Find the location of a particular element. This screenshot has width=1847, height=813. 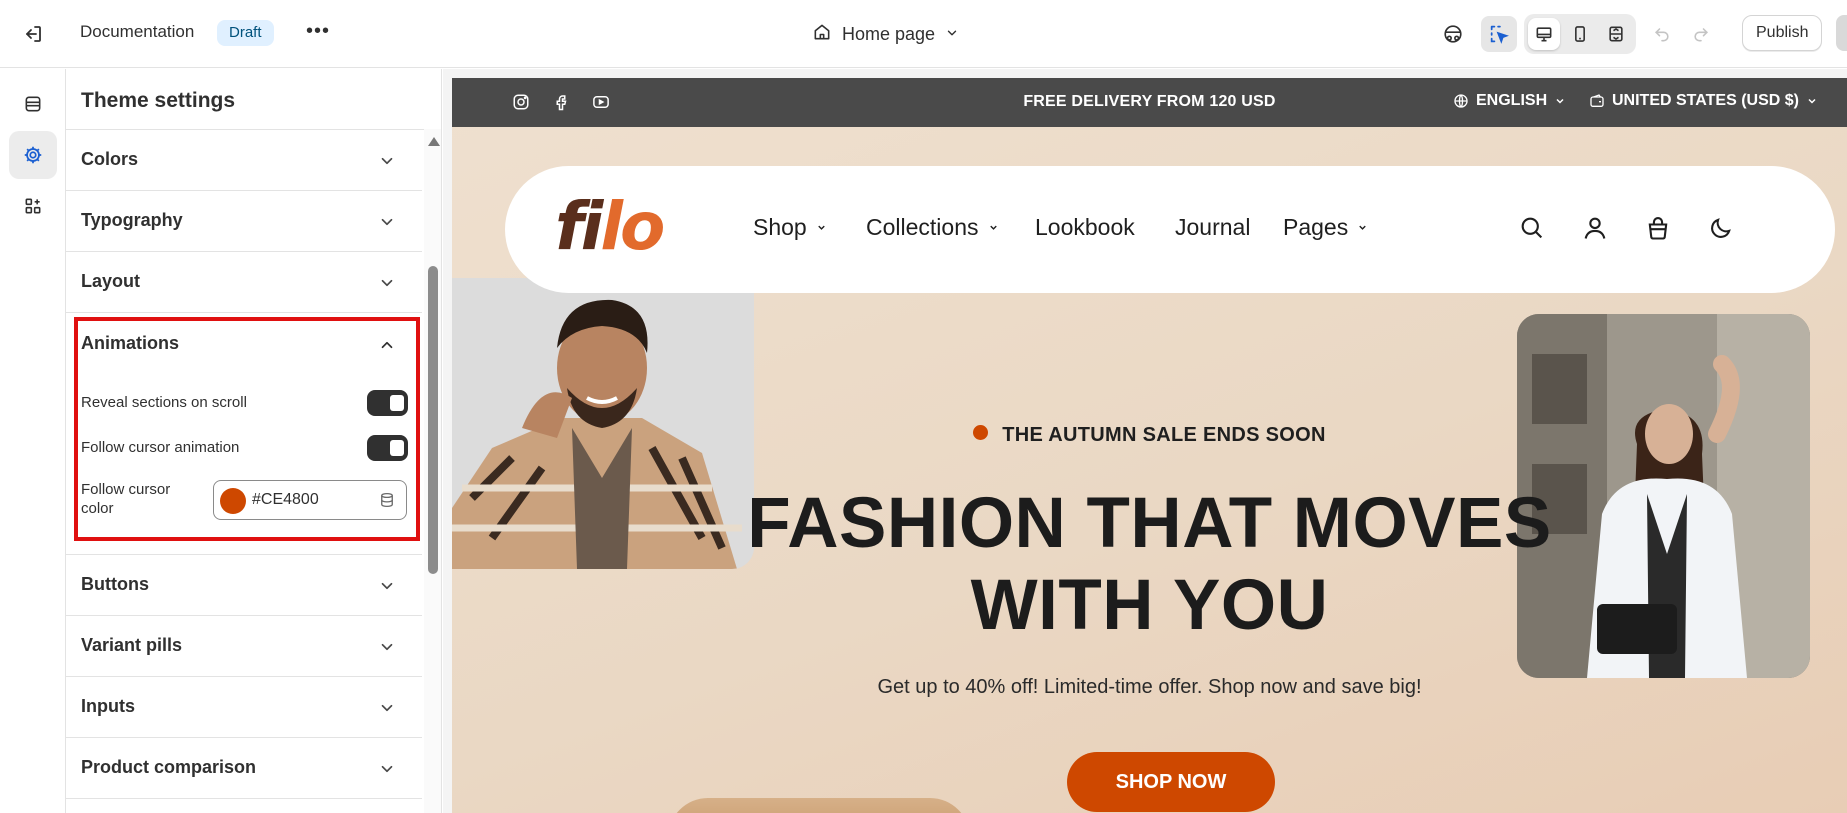

language-selector: ENGLISH is located at coordinates (1509, 101).